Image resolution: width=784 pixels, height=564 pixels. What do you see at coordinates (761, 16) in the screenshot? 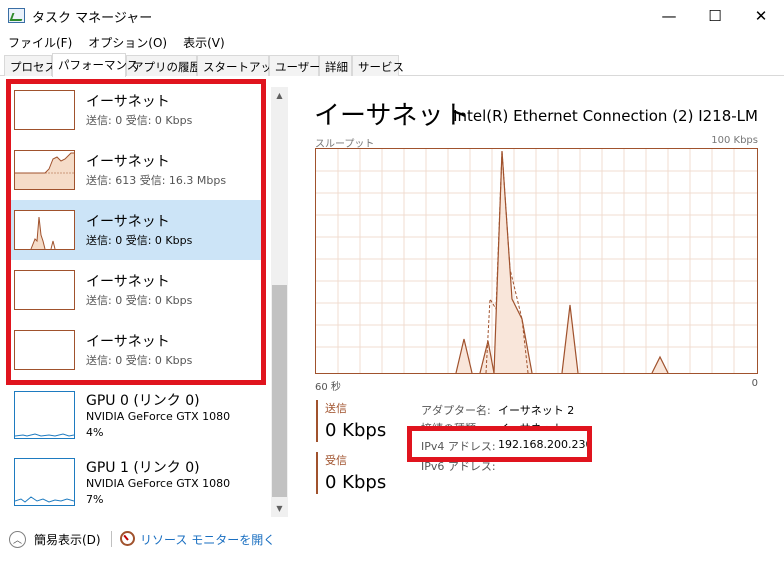
I see `close-button: ✕` at bounding box center [761, 16].